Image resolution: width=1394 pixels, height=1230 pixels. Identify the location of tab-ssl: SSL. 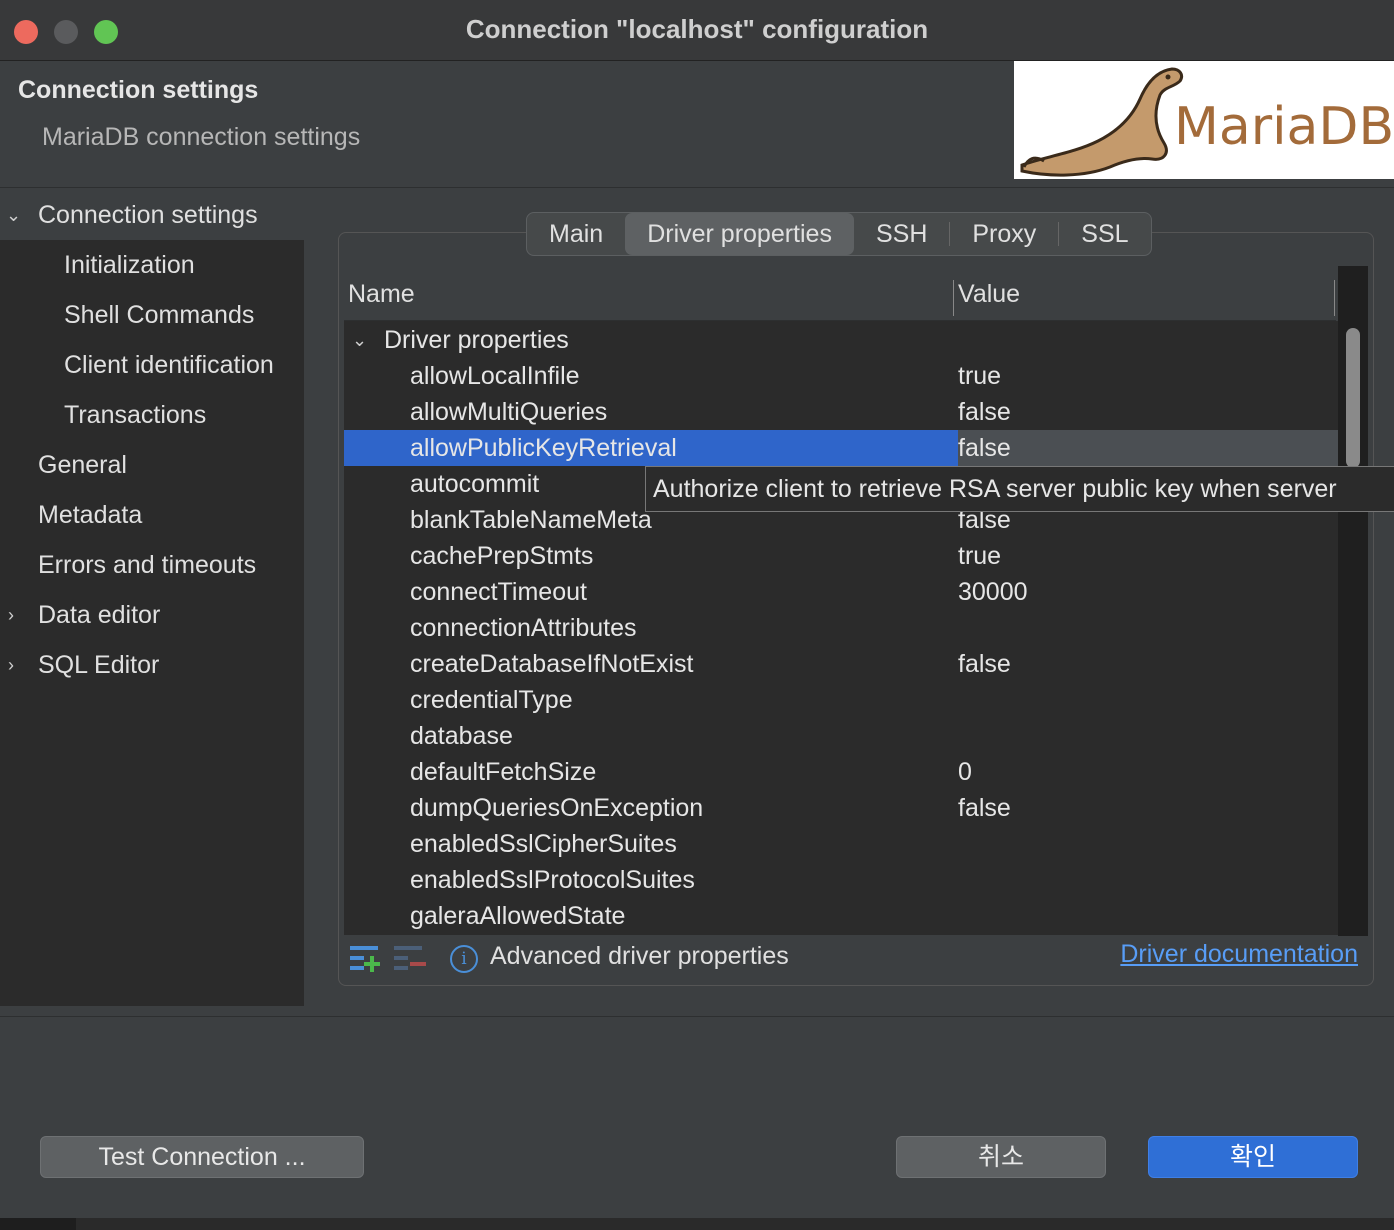
(1104, 234).